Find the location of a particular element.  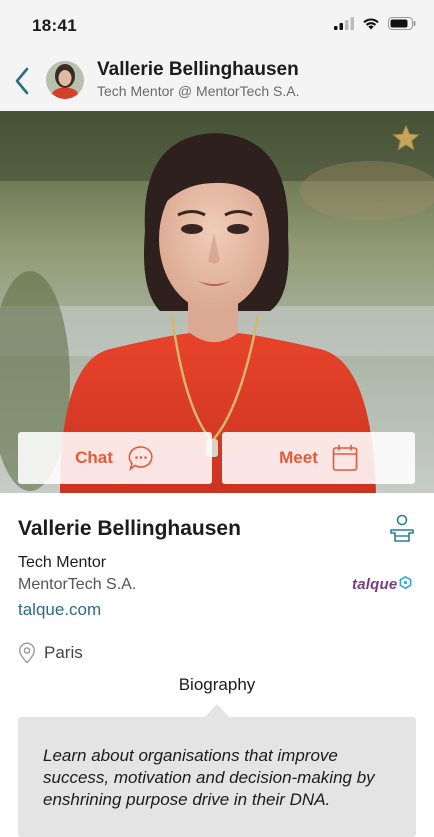

calendar-icon is located at coordinates (345, 458).